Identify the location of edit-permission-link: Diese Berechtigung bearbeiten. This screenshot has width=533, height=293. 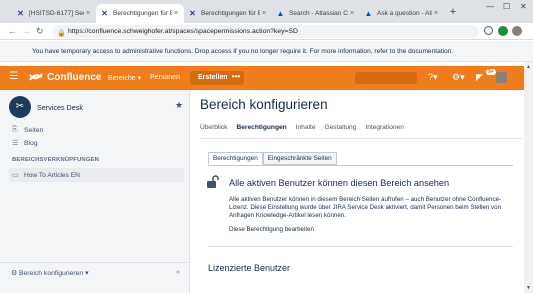
(271, 229).